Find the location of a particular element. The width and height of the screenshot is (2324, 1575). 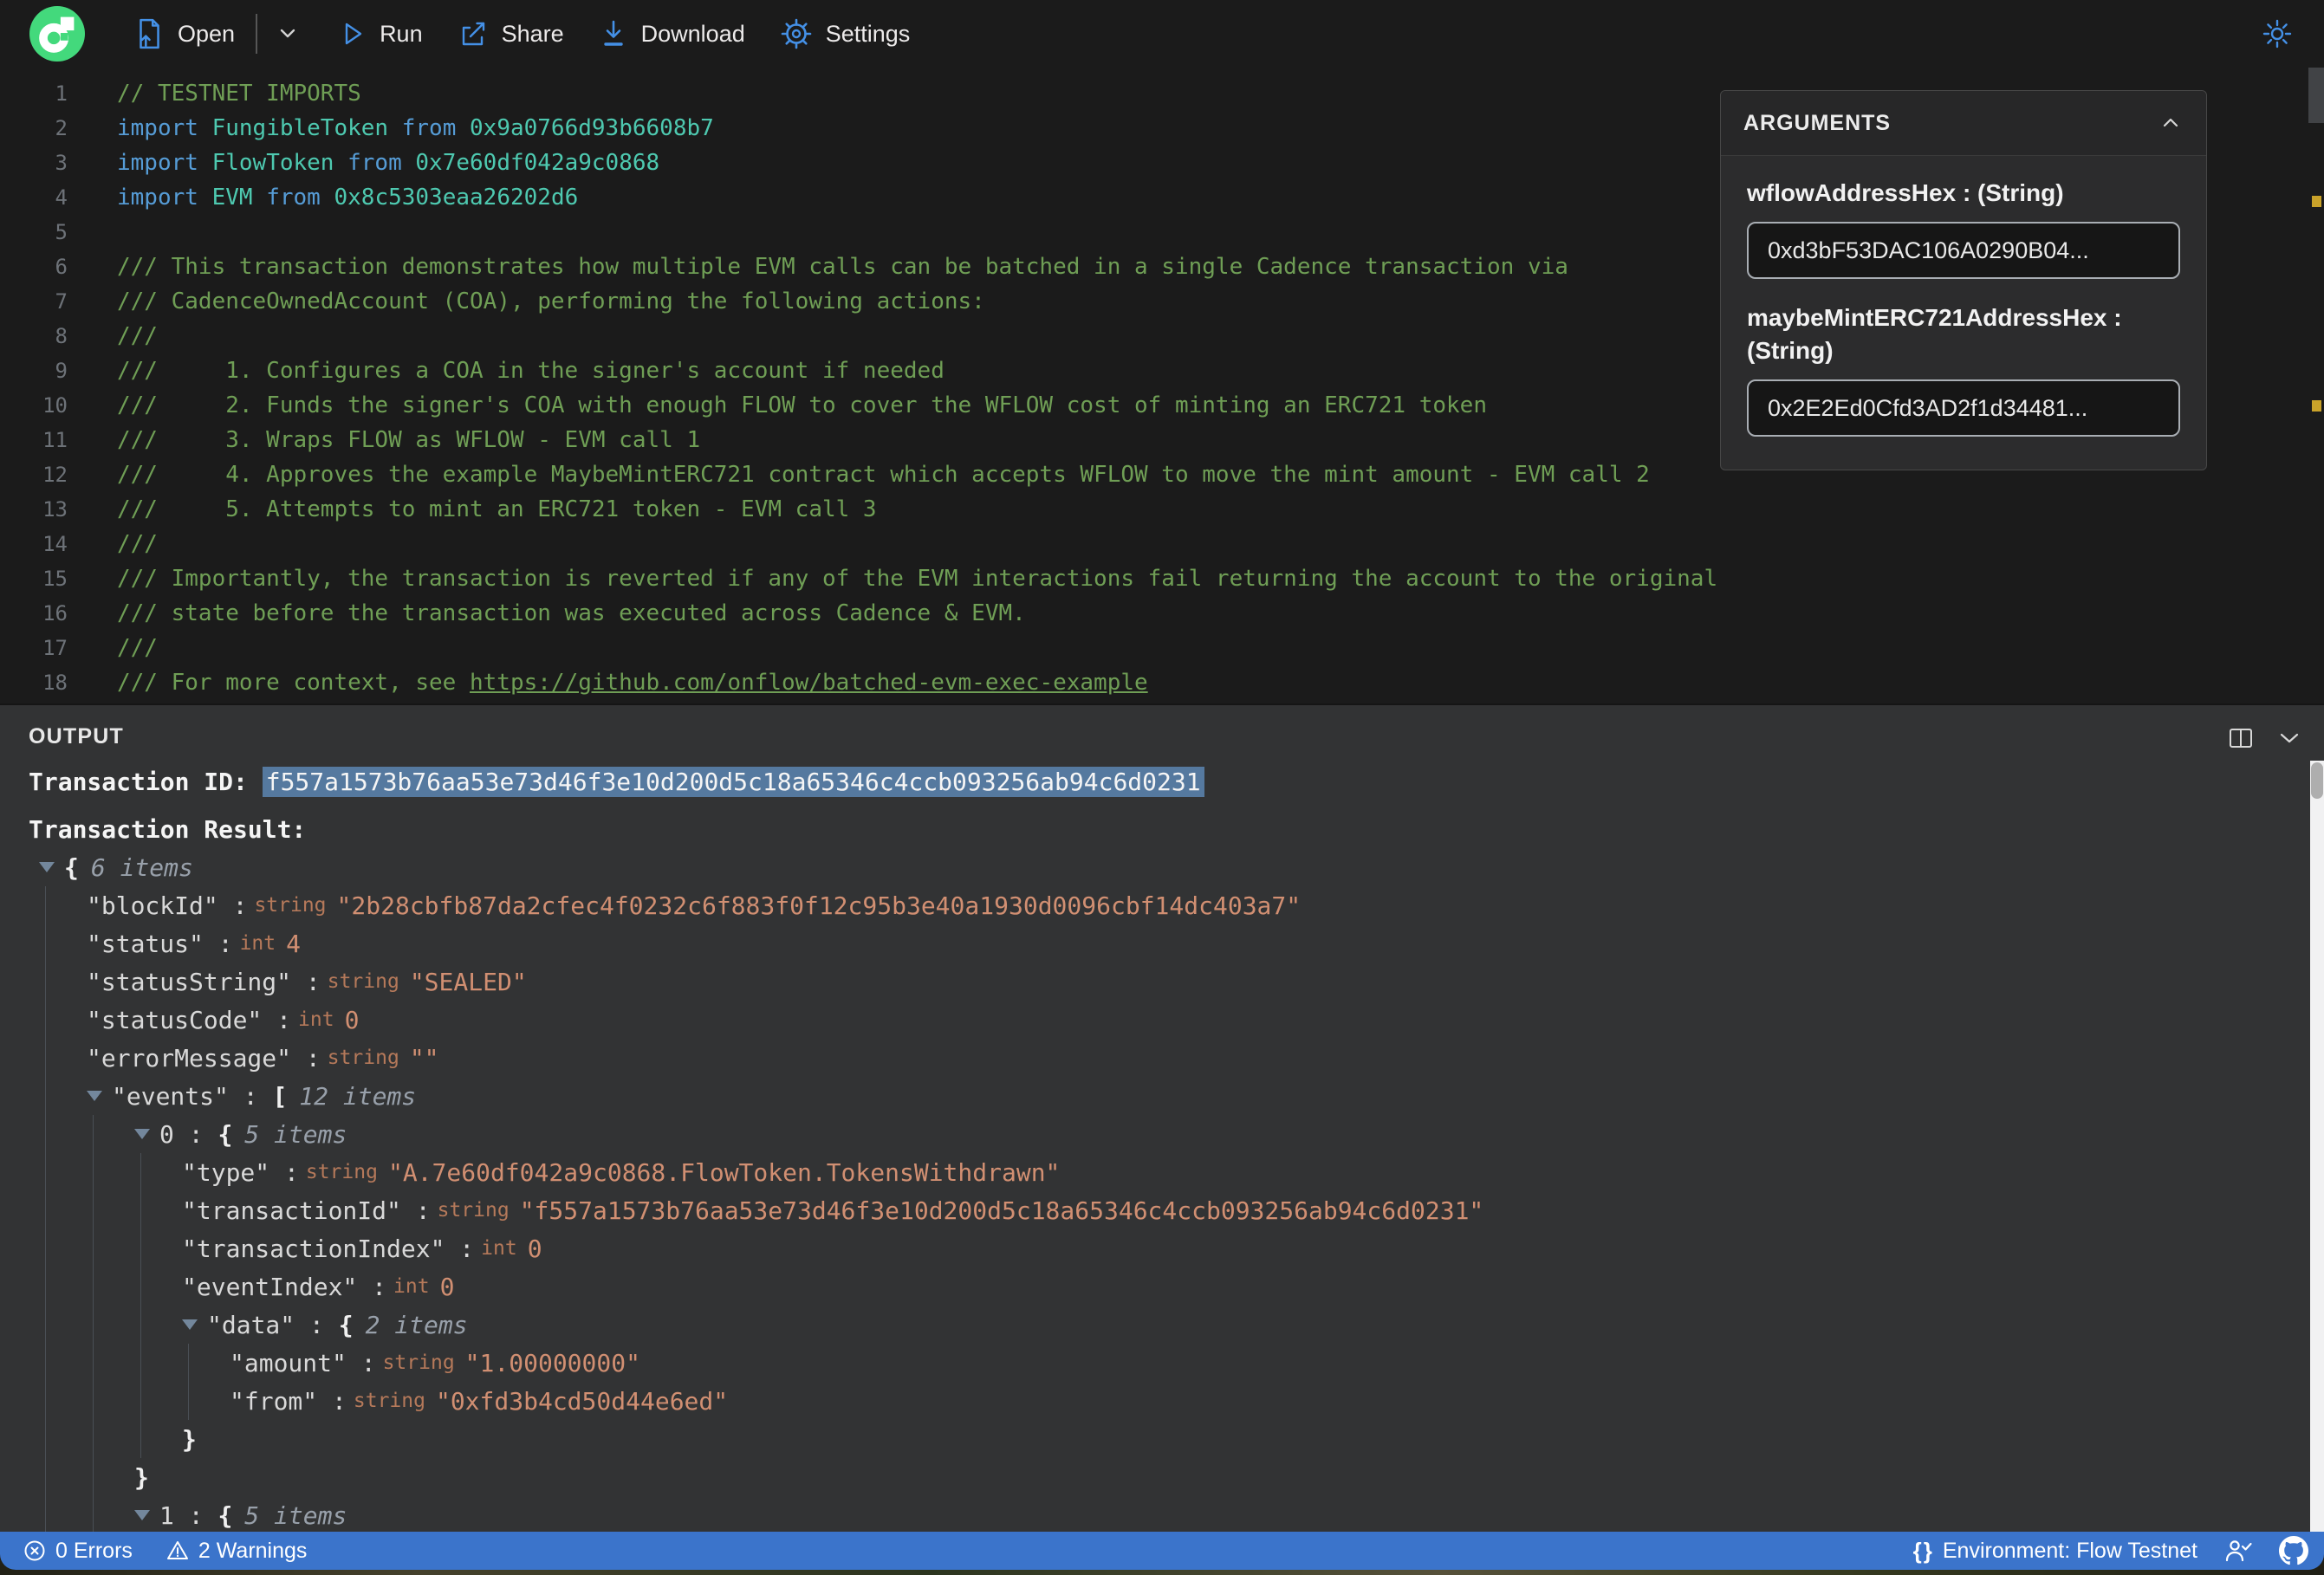

line-number: 7 is located at coordinates (61, 301).